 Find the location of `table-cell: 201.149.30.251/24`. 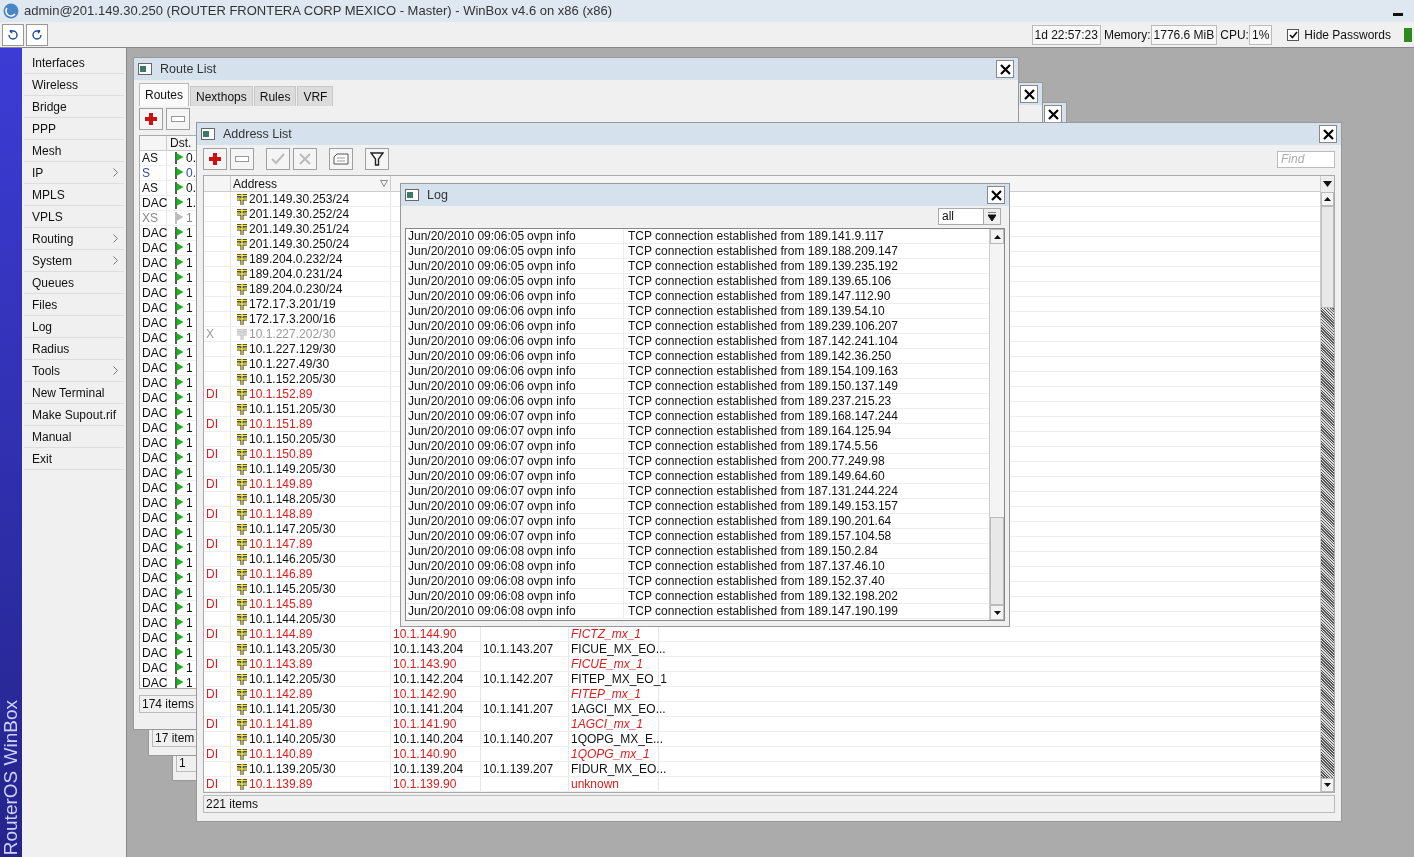

table-cell: 201.149.30.251/24 is located at coordinates (299, 229).